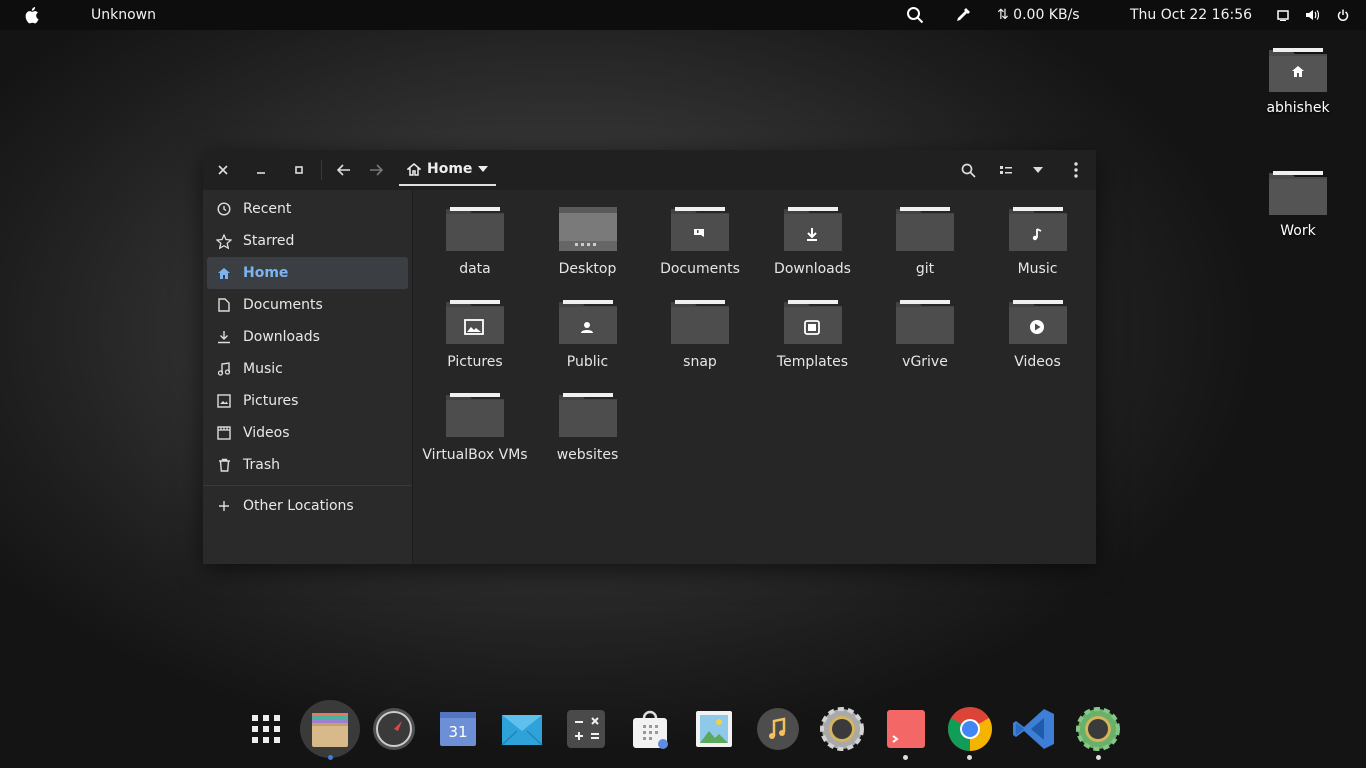 The width and height of the screenshot is (1366, 768). I want to click on back-button, so click(344, 170).